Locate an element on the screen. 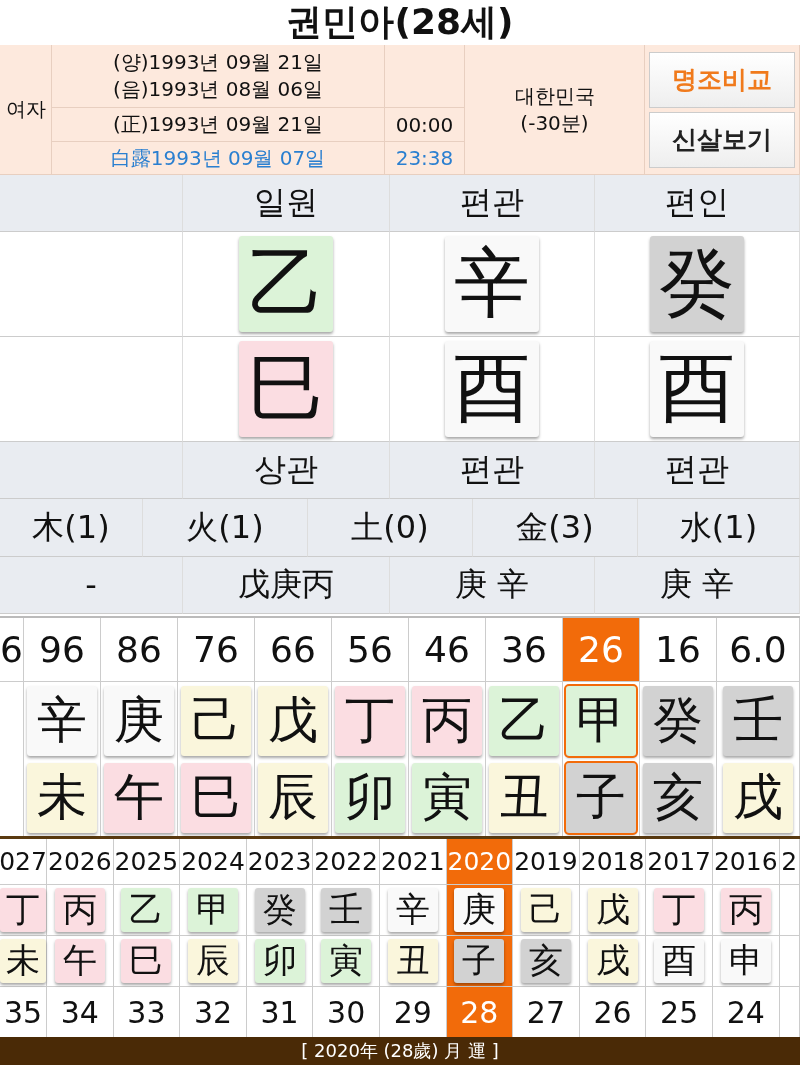 The height and width of the screenshot is (1068, 800). element-count: 水(1) is located at coordinates (719, 528).